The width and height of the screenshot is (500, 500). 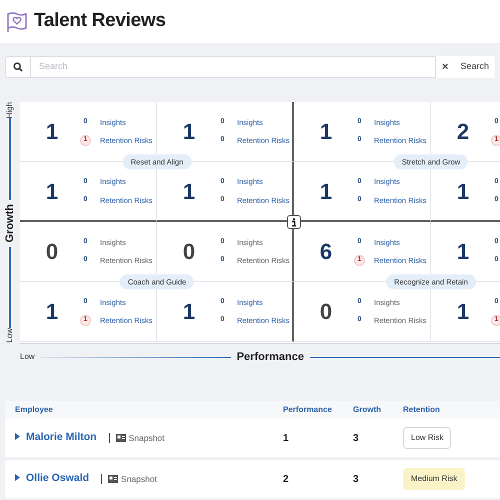 What do you see at coordinates (445, 67) in the screenshot?
I see `clear-button: ×` at bounding box center [445, 67].